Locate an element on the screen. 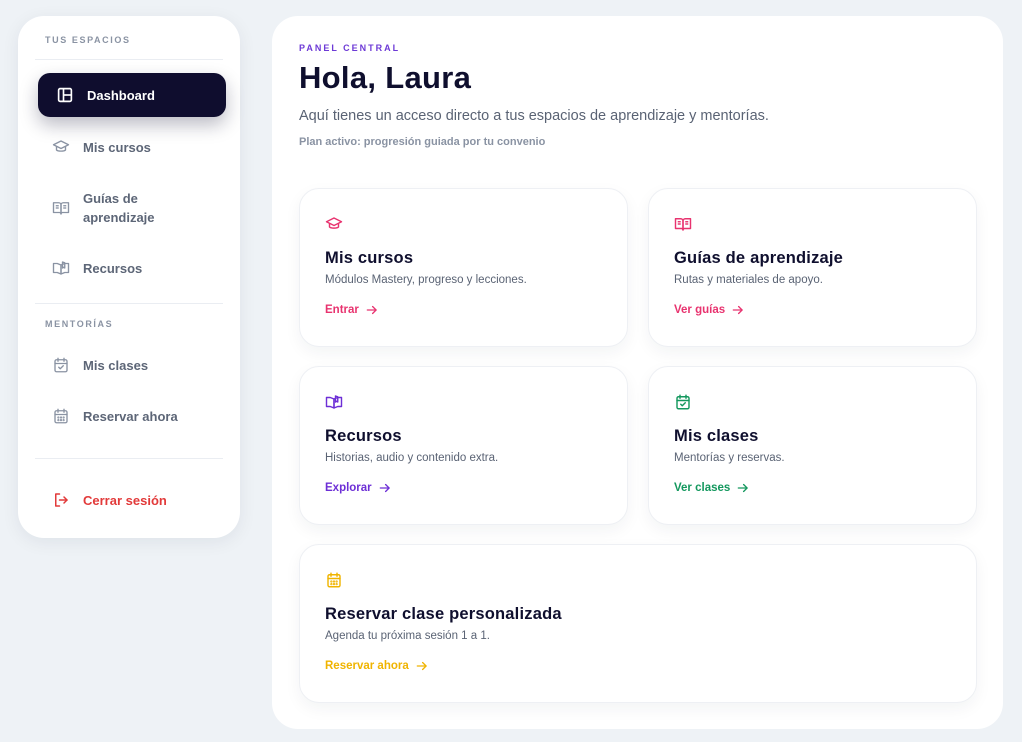 The image size is (1022, 742). sidebar-item-guias: Guías de aprendizaje is located at coordinates (132, 208).